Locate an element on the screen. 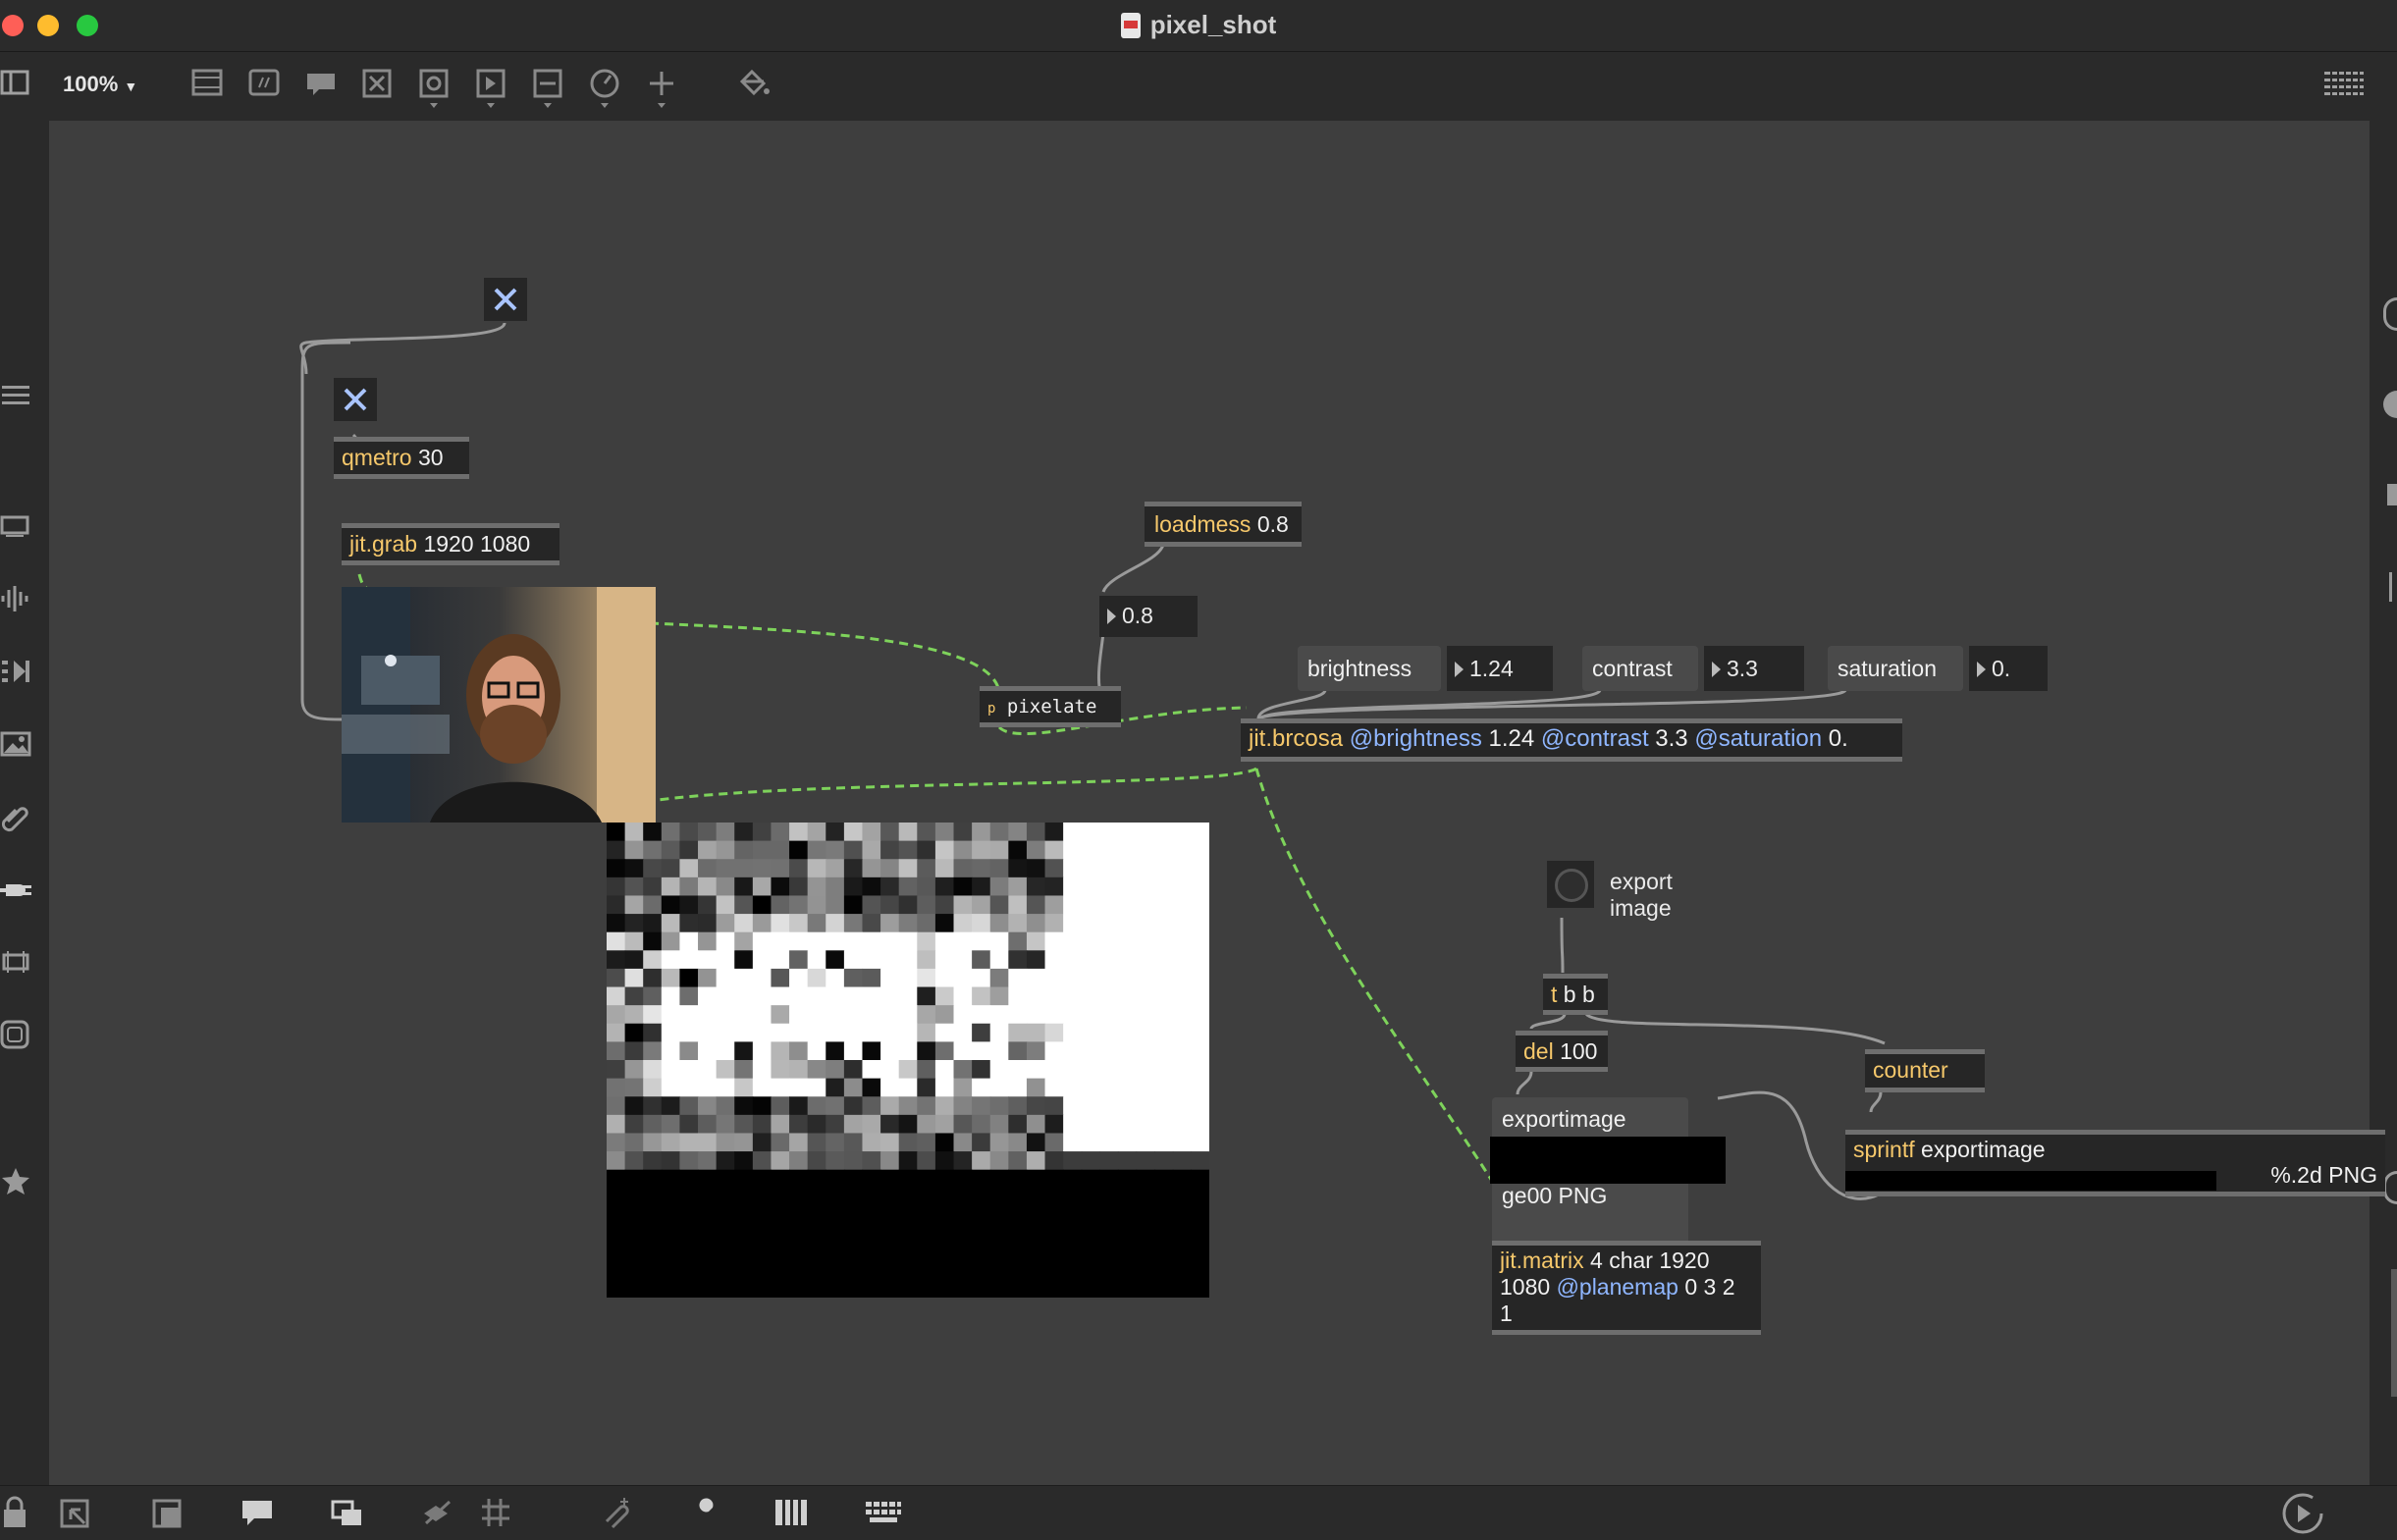 This screenshot has width=2397, height=1540. brightness-message: brightness is located at coordinates (1369, 669).